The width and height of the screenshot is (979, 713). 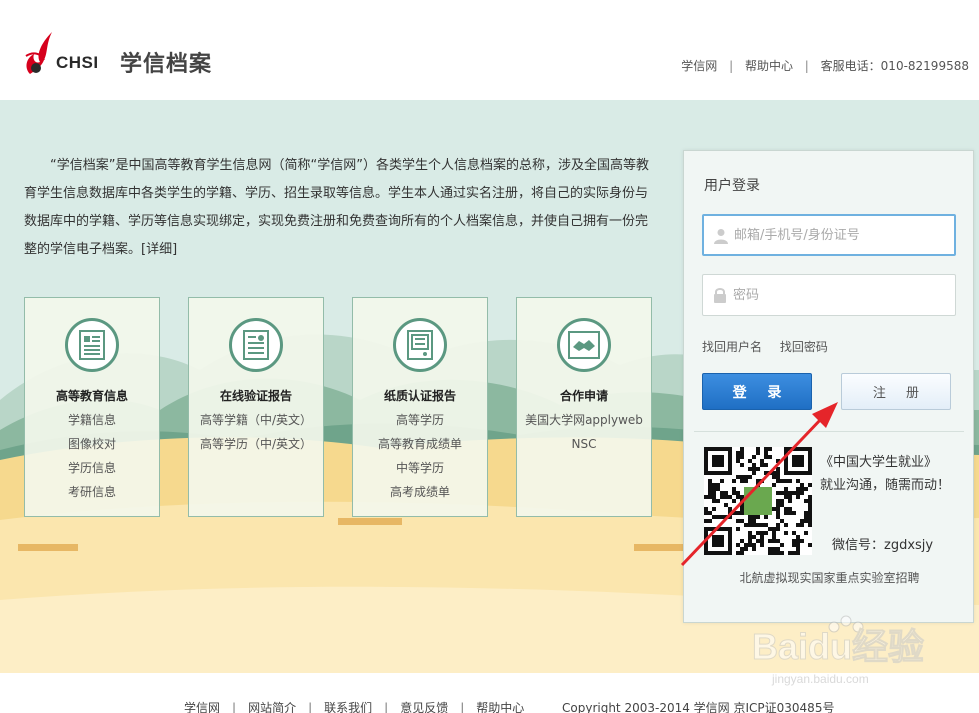 I want to click on card-link: 高等学籍（中/英文）, so click(x=256, y=420).